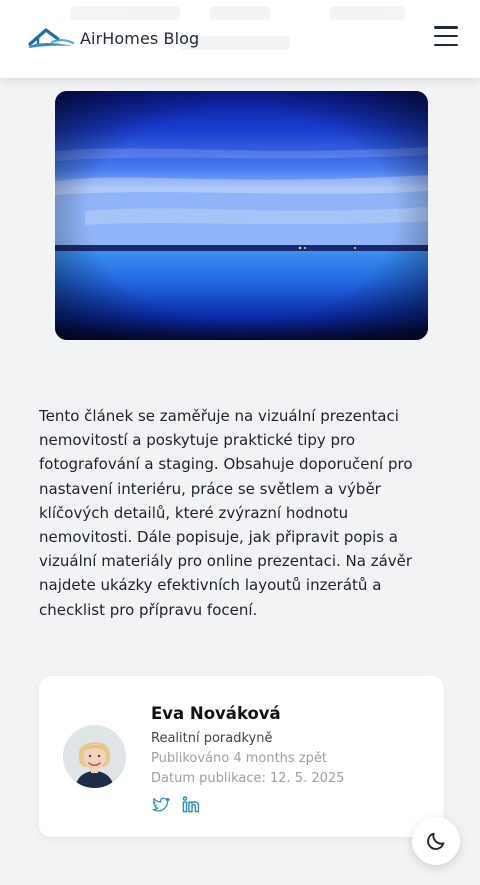 This screenshot has width=480, height=885. Describe the element at coordinates (175, 804) in the screenshot. I see `author-socials` at that location.